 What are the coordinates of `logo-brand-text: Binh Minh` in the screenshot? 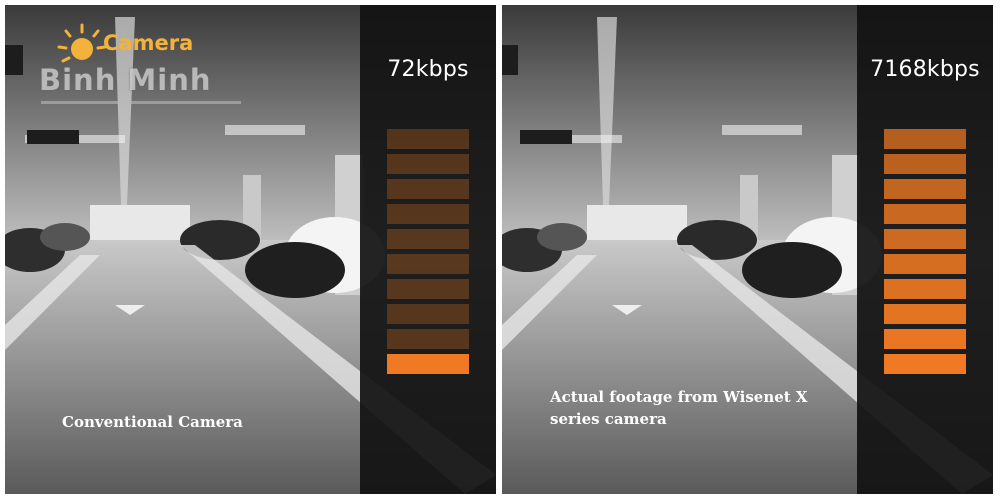 It's located at (125, 80).